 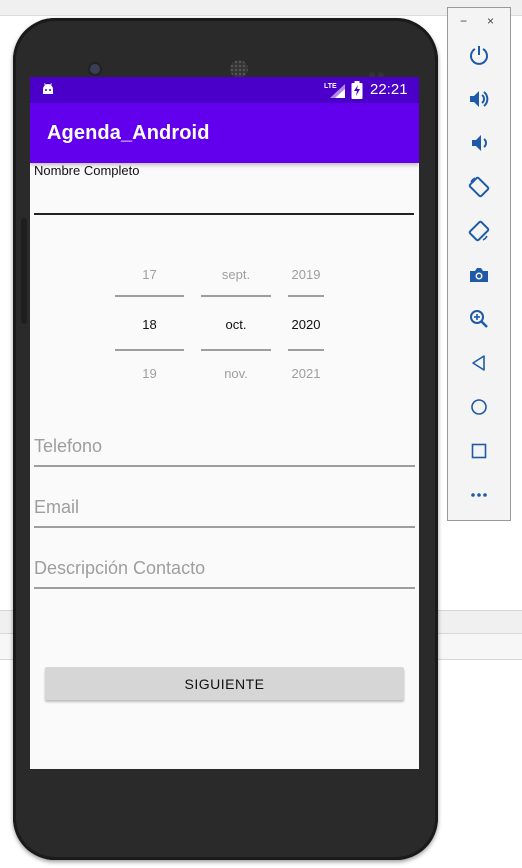 I want to click on month-spinner: sept. oct. nov., so click(x=236, y=322).